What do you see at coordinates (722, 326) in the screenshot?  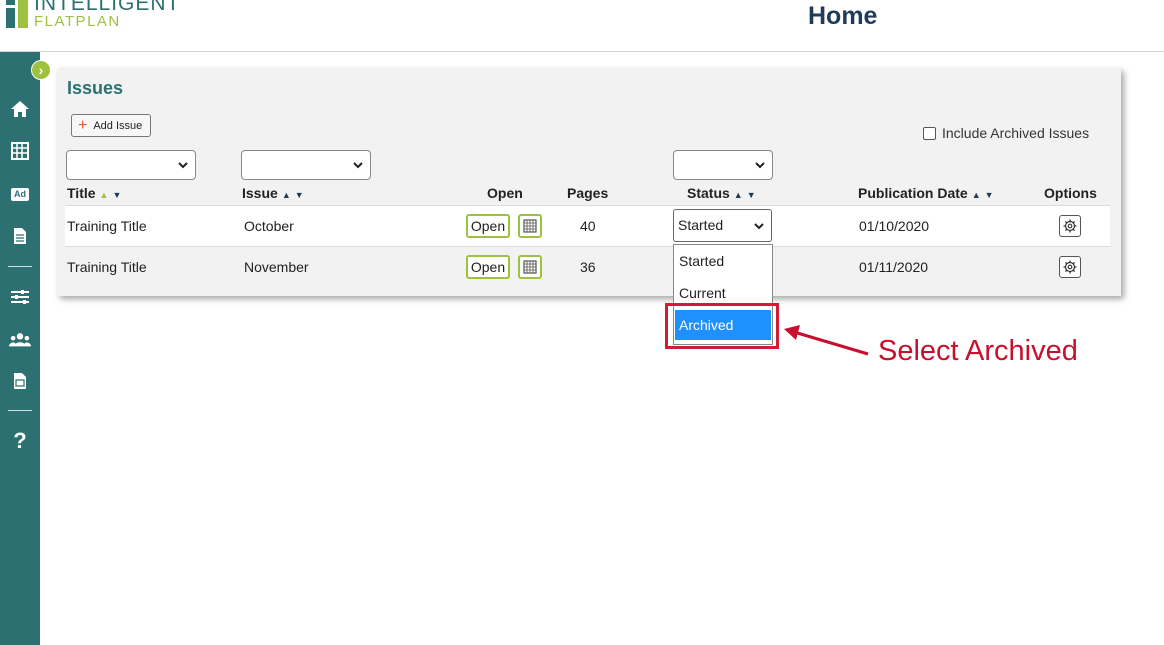 I see `annotation-highlight-box` at bounding box center [722, 326].